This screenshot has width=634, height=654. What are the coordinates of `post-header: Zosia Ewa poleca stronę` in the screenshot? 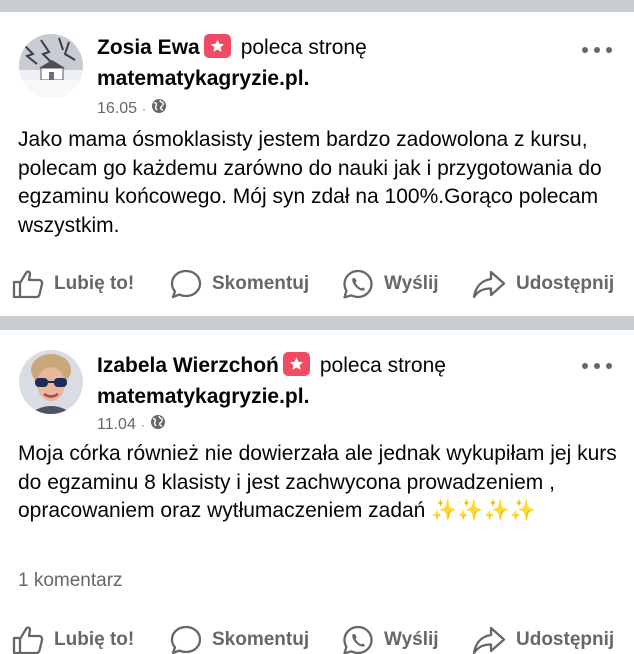 It's located at (232, 47).